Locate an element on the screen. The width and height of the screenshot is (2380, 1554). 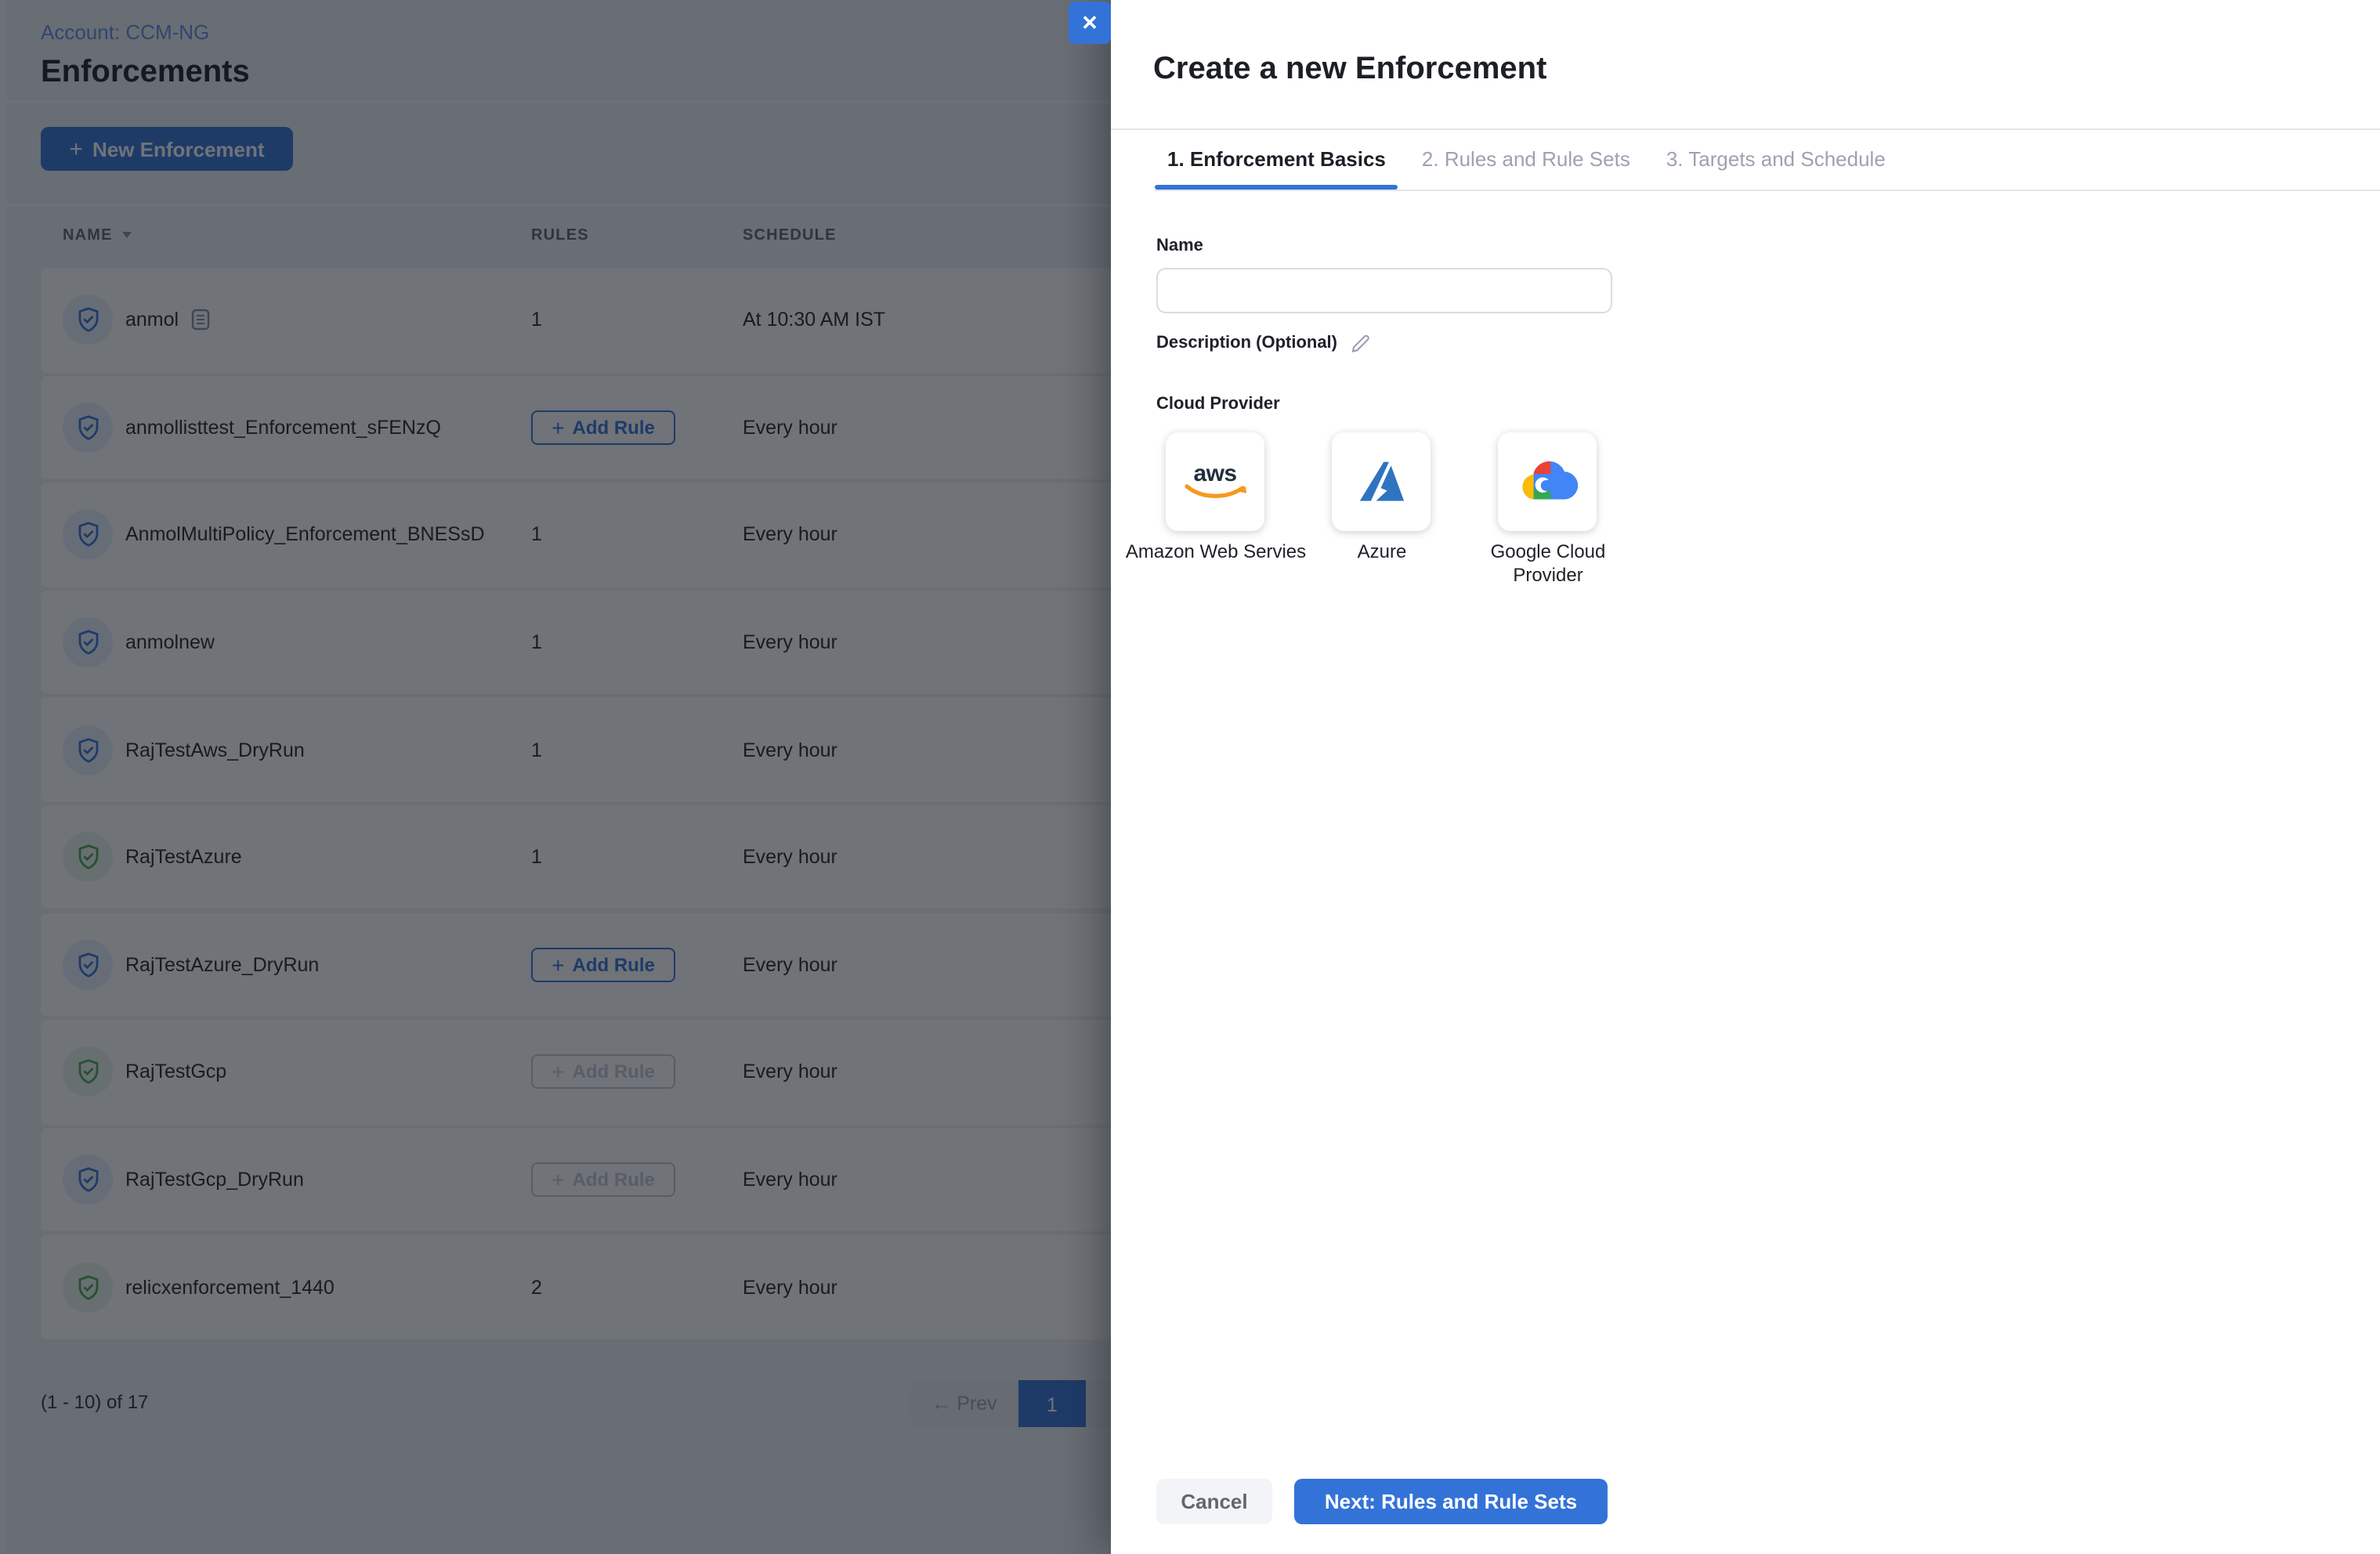
provider-label-gcp: Google Cloud Provider is located at coordinates (1548, 563).